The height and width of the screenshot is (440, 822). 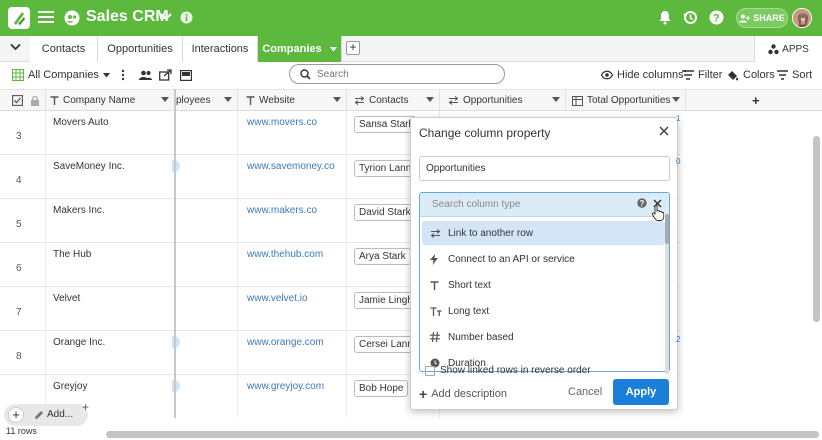 I want to click on app-logo-icon, so click(x=19, y=18).